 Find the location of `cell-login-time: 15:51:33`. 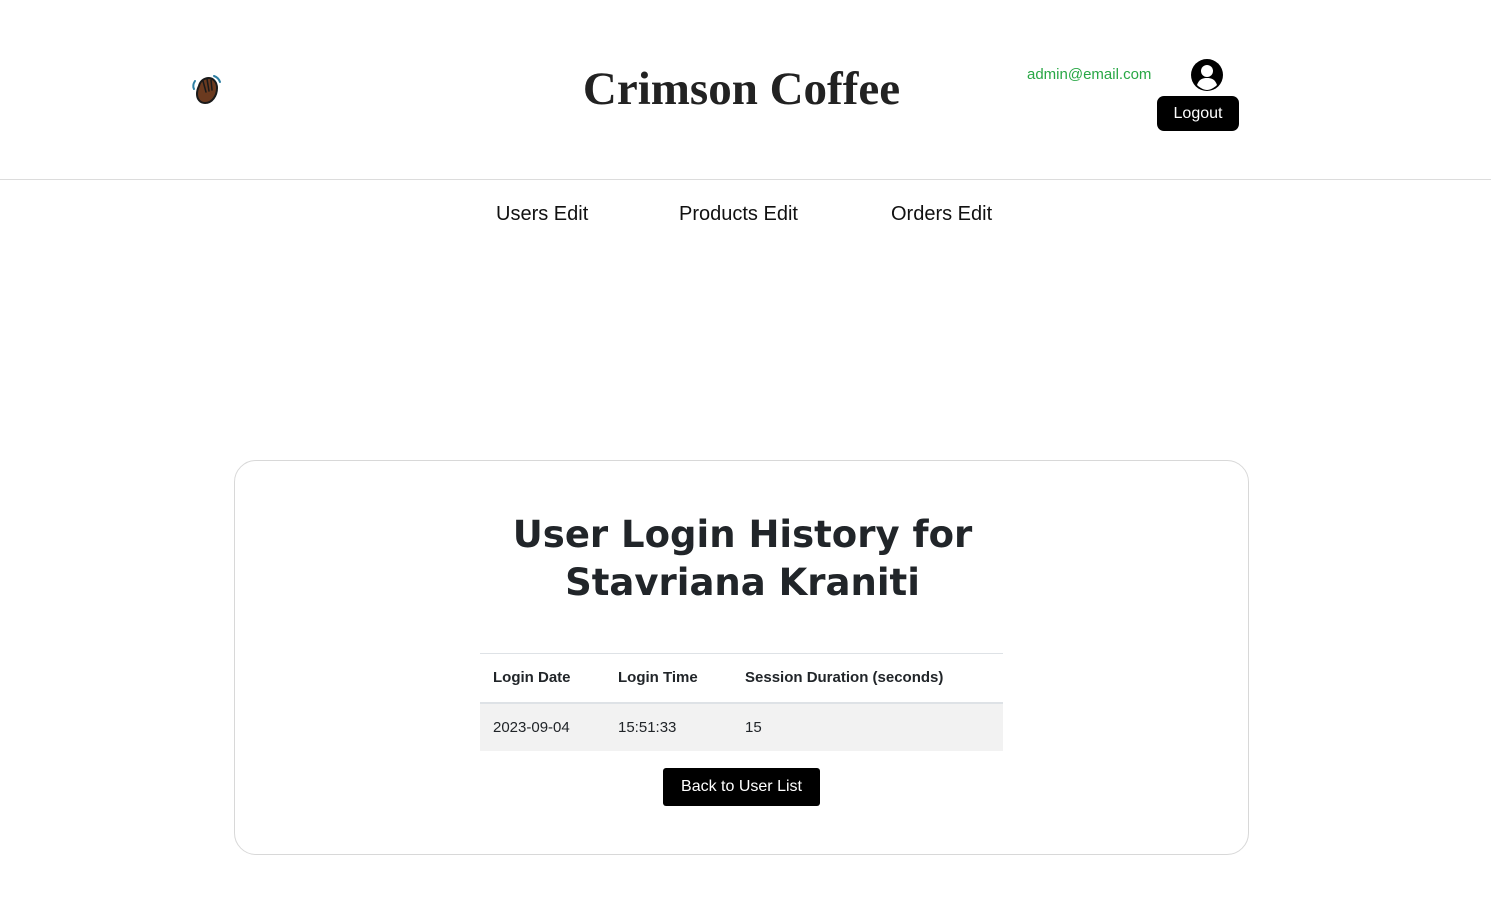

cell-login-time: 15:51:33 is located at coordinates (668, 726).